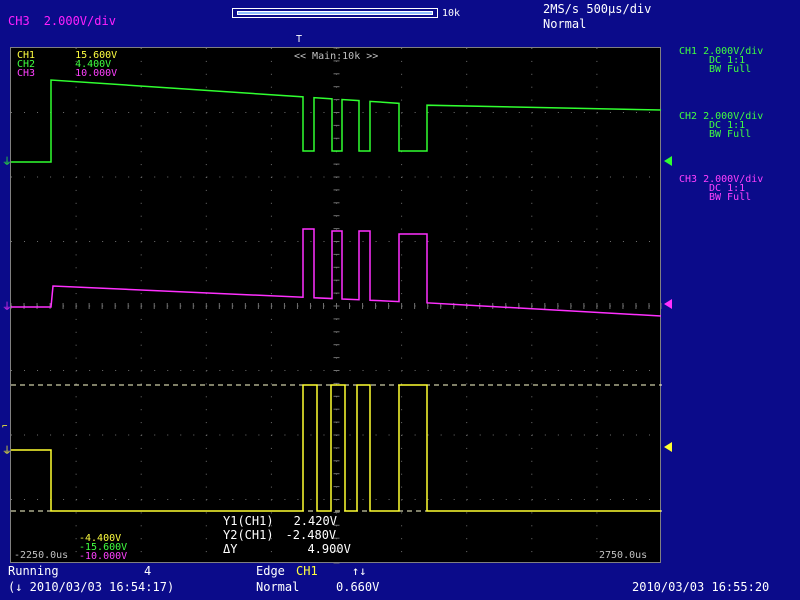 The image size is (800, 600). I want to click on ch1-offset-marker, so click(668, 161).